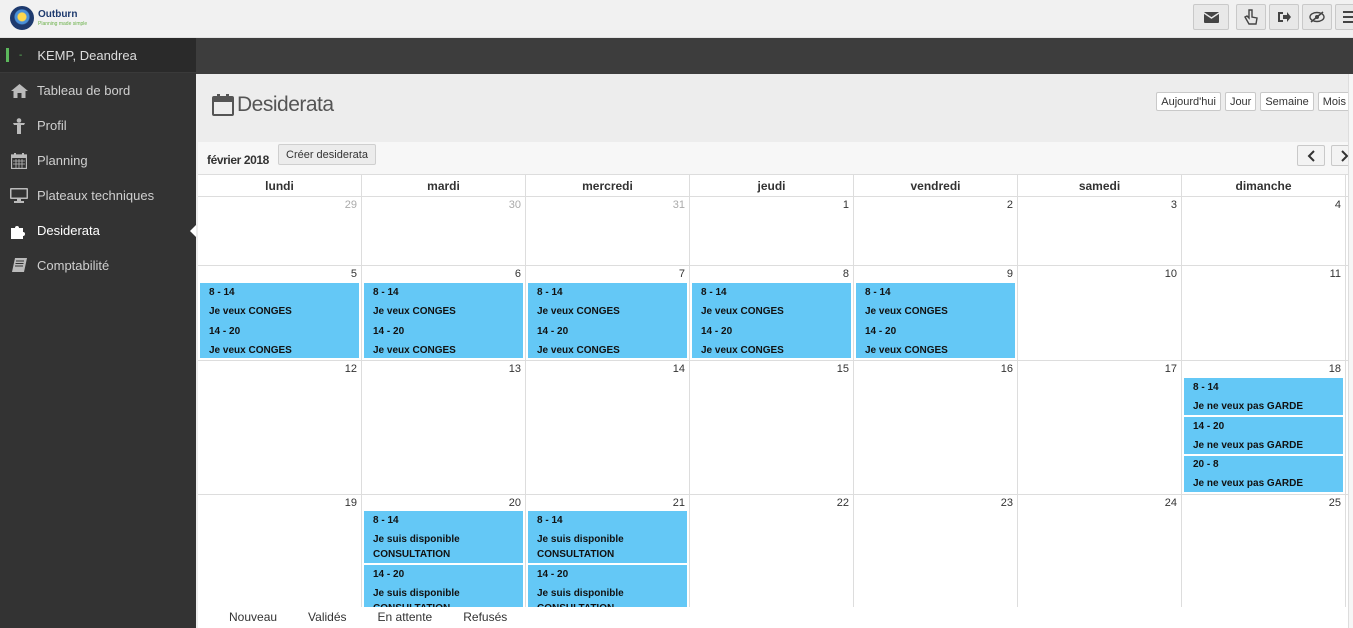 This screenshot has height=628, width=1353. What do you see at coordinates (1264, 551) in the screenshot?
I see `day-cell: 25` at bounding box center [1264, 551].